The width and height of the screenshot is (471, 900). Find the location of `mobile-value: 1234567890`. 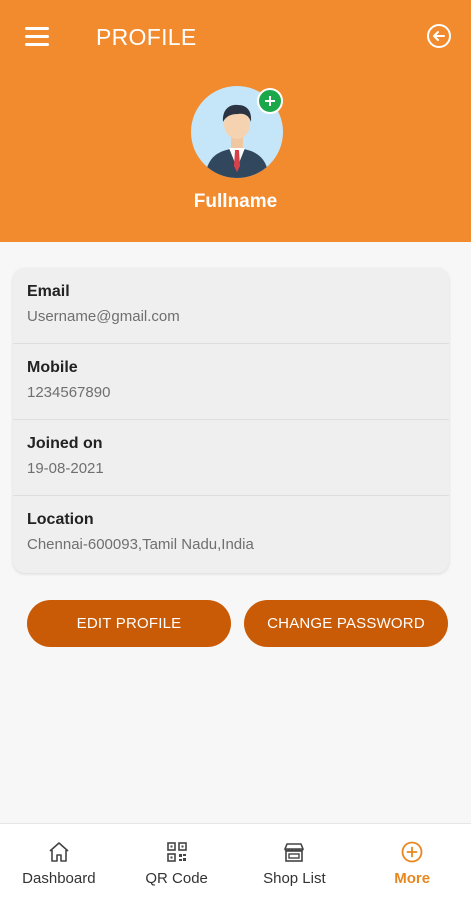

mobile-value: 1234567890 is located at coordinates (69, 392).